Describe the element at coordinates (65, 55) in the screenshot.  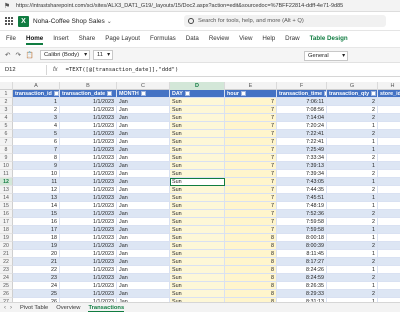
I see `font-name-dropdown: Calibri (Body) ▾` at that location.